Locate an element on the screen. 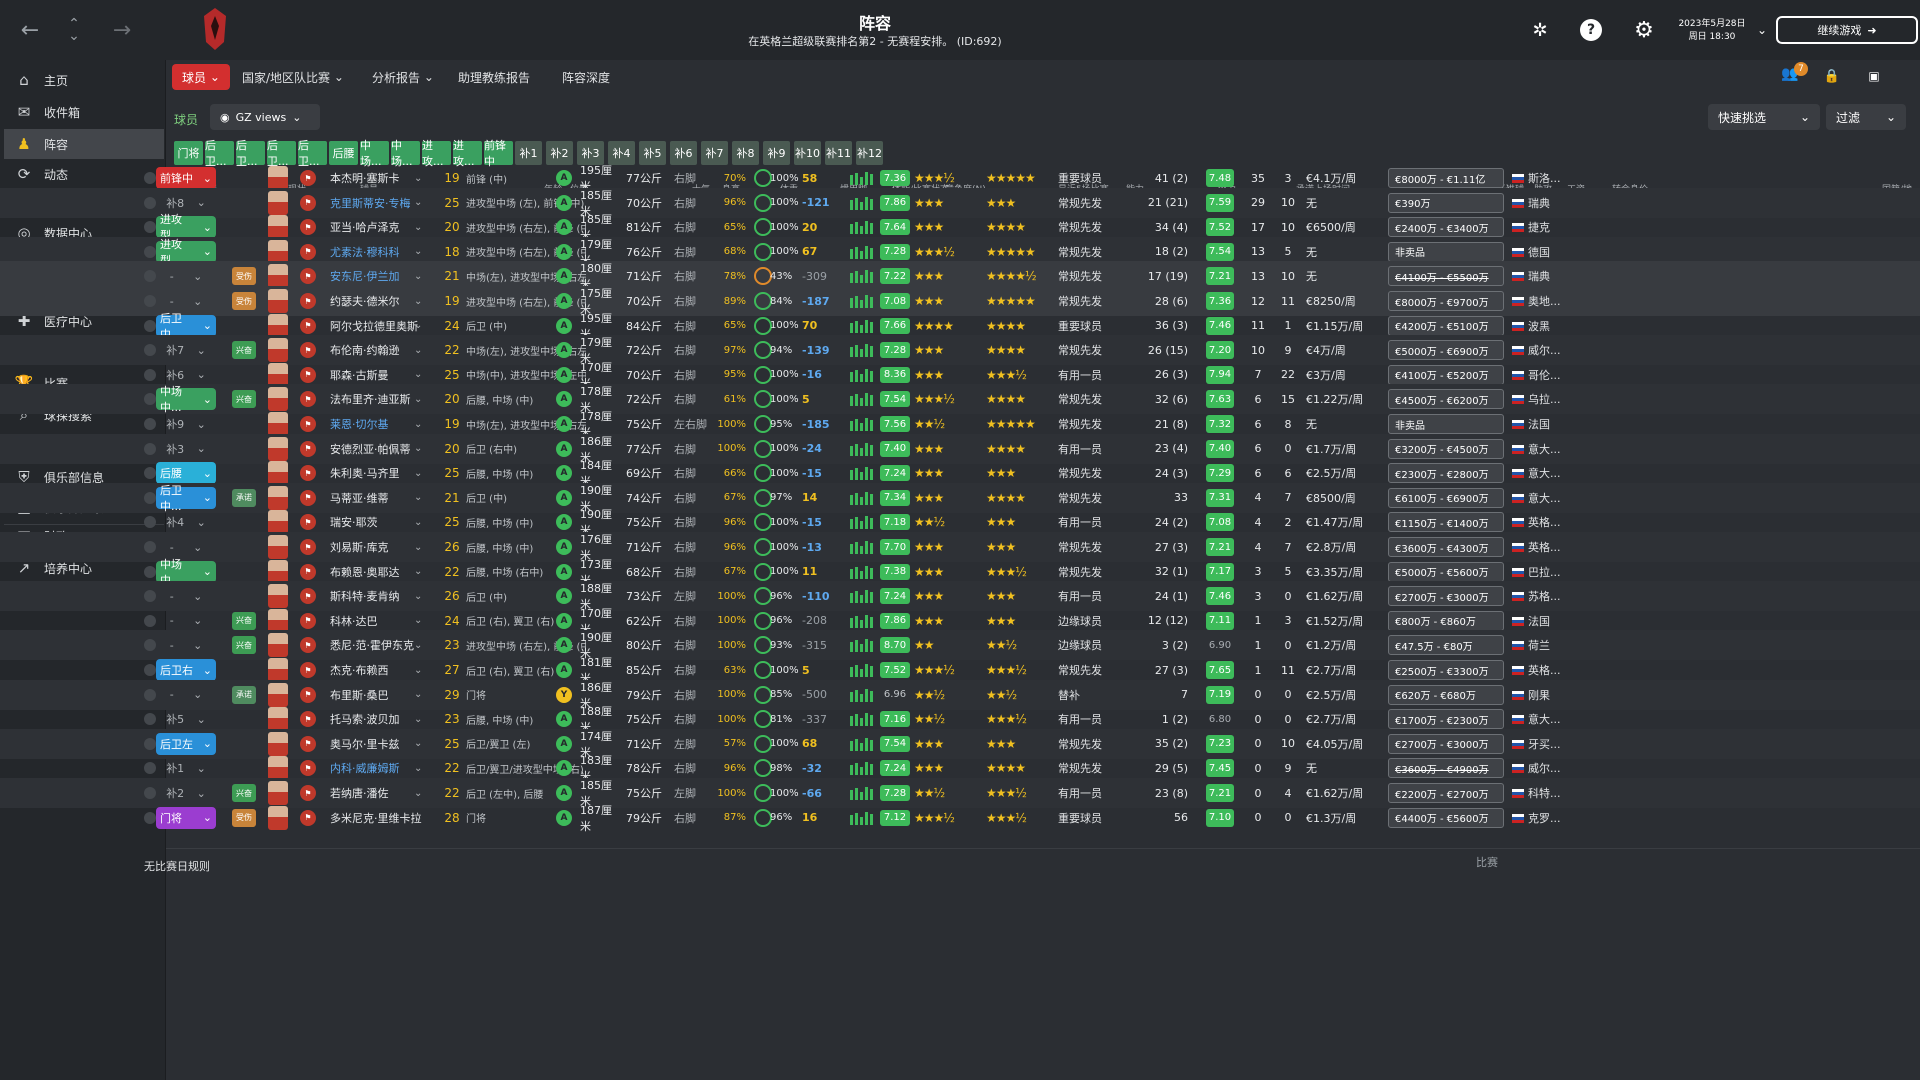 Image resolution: width=1920 pixels, height=1080 pixels. position-chip: 补12 is located at coordinates (869, 153).